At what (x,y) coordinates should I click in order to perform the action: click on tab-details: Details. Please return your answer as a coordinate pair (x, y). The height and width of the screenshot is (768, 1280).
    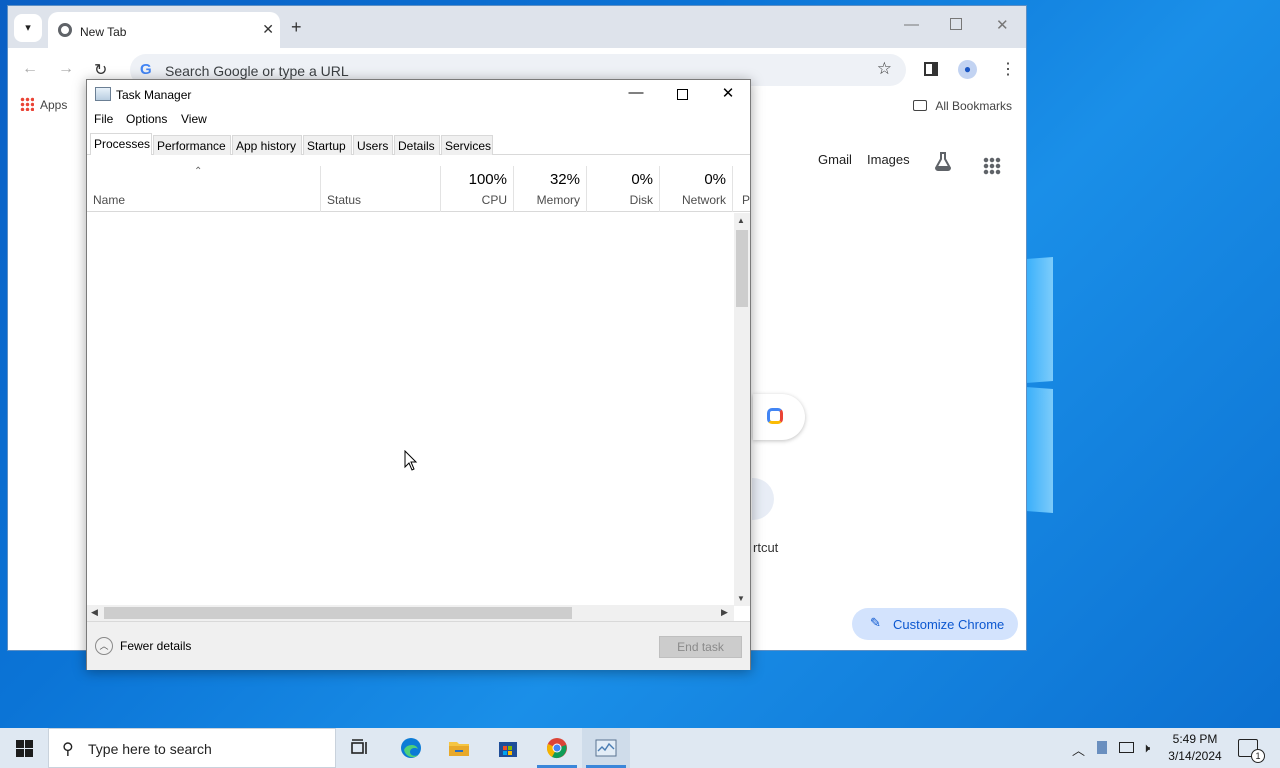
    Looking at the image, I should click on (417, 145).